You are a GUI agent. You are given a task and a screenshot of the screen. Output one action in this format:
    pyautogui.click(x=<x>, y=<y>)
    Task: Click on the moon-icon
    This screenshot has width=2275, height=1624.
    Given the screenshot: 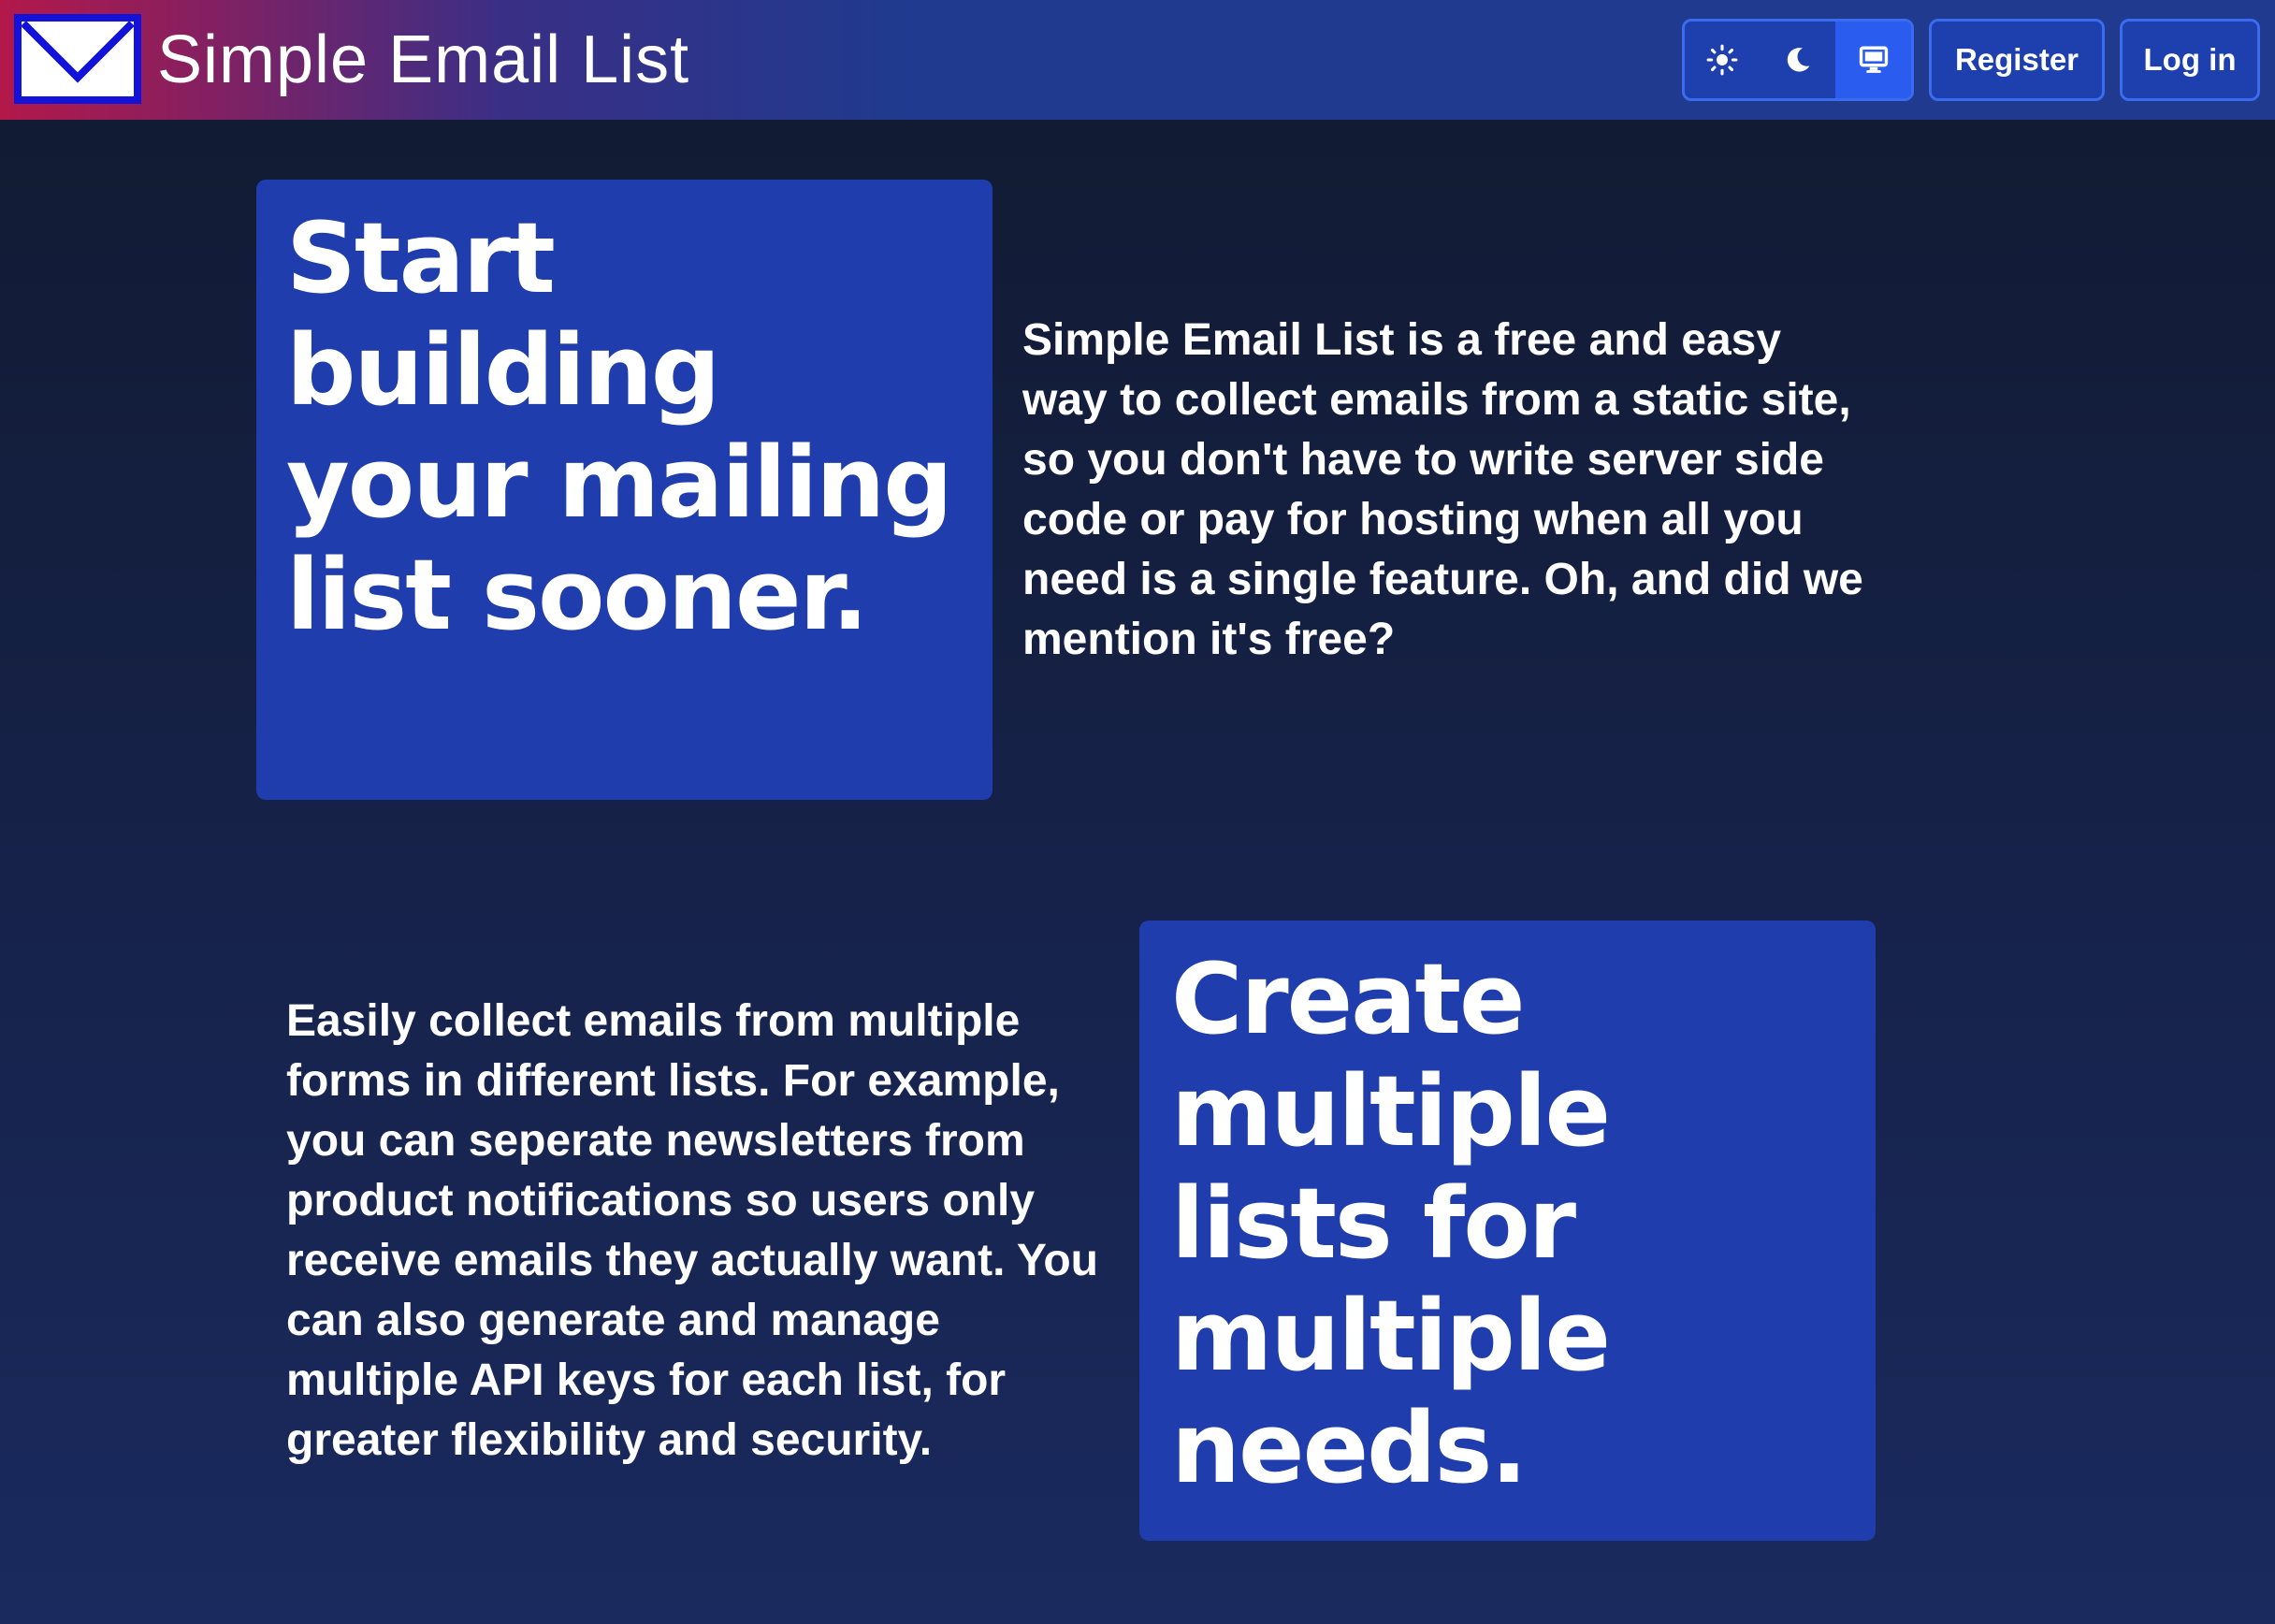 What is the action you would take?
    pyautogui.click(x=1799, y=60)
    